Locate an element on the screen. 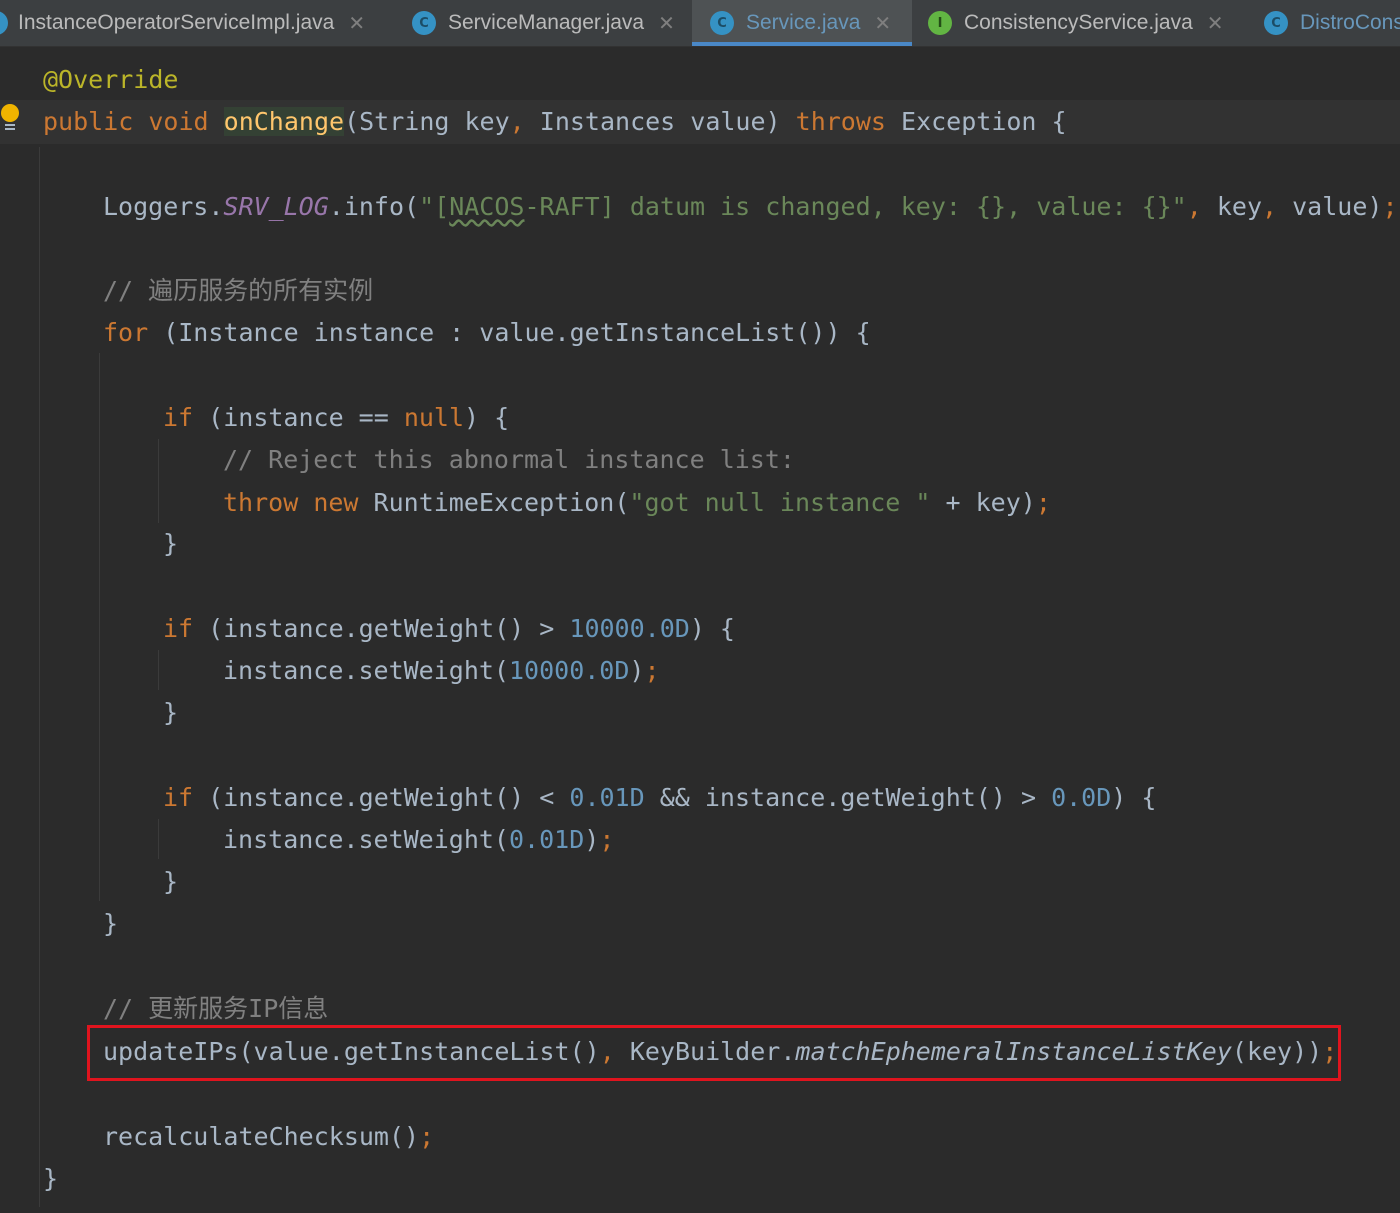  tab-label: DistroCons is located at coordinates (1350, 22).